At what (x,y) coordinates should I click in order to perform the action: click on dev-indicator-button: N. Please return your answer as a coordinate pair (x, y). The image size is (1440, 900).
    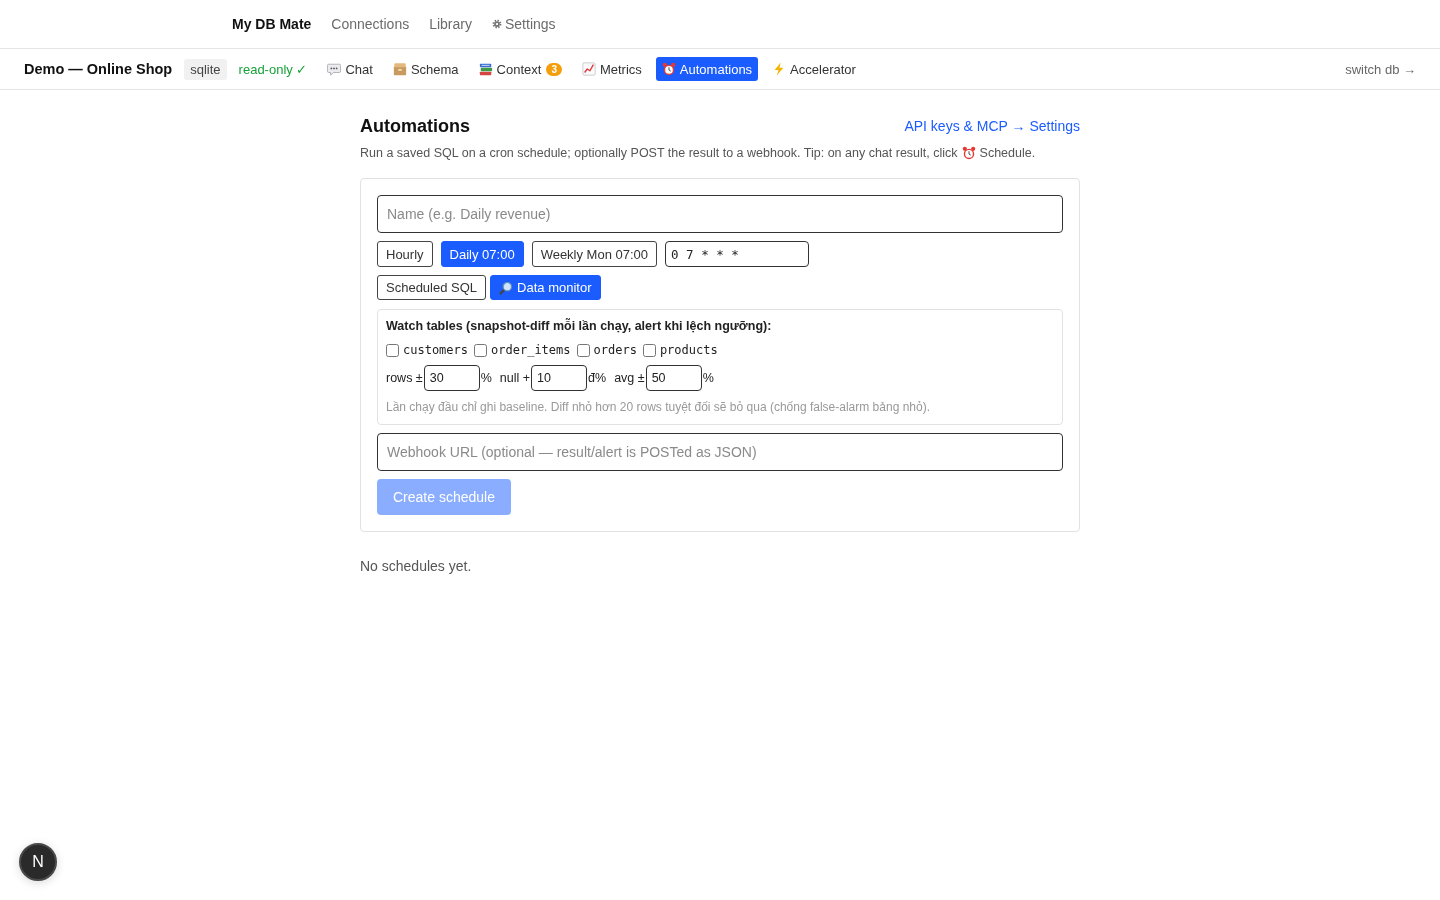
    Looking at the image, I should click on (38, 862).